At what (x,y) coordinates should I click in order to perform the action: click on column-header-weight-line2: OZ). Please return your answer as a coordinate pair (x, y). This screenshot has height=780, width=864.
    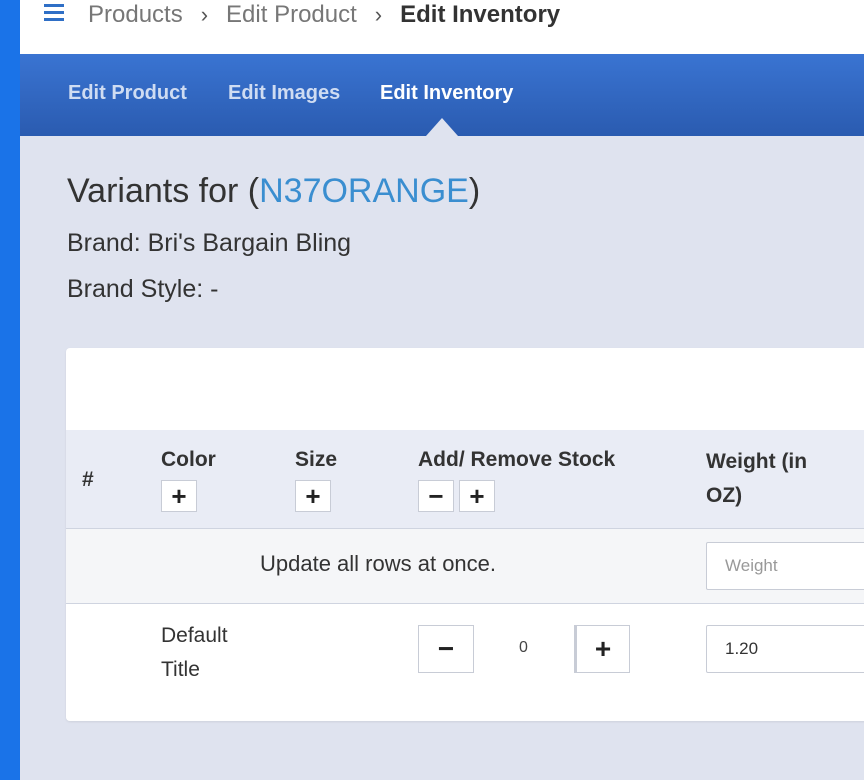
    Looking at the image, I should click on (724, 495).